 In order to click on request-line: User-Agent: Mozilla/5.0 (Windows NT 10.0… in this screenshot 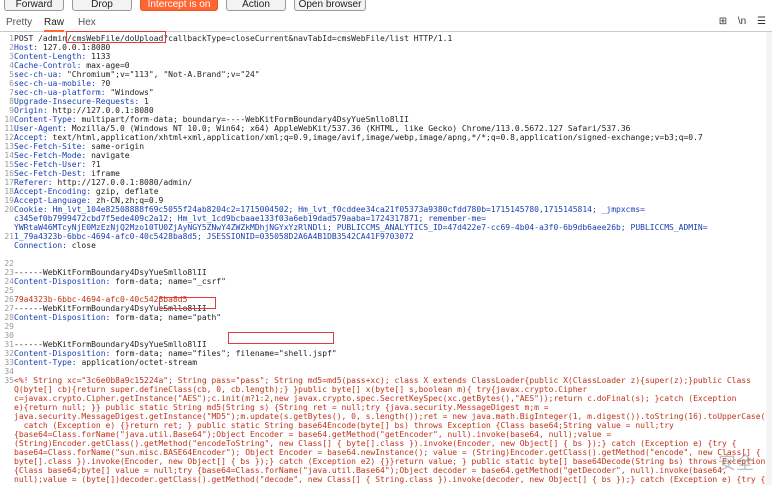, I will do `click(322, 128)`.